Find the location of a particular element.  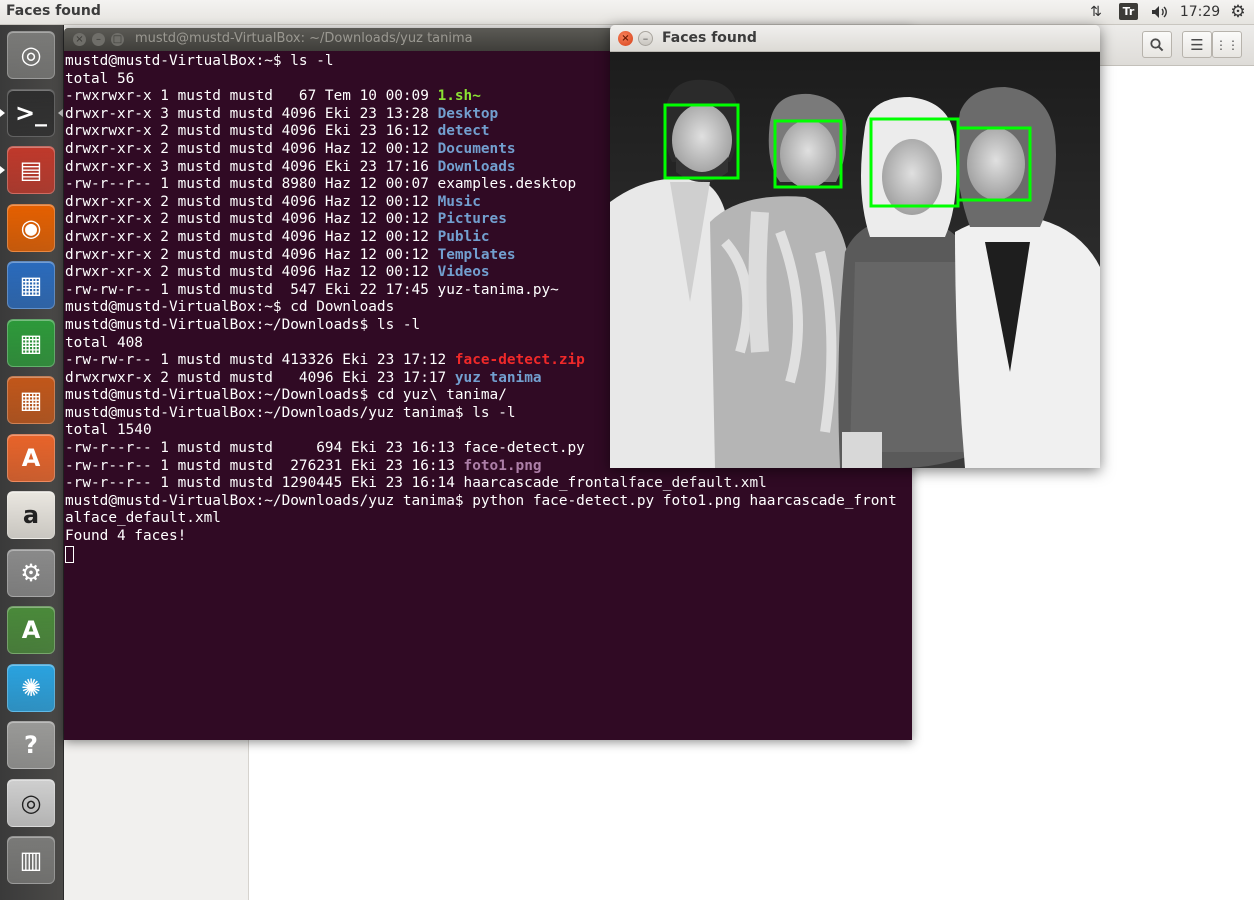

session-gear-icon: ⚙ is located at coordinates (1238, 12).